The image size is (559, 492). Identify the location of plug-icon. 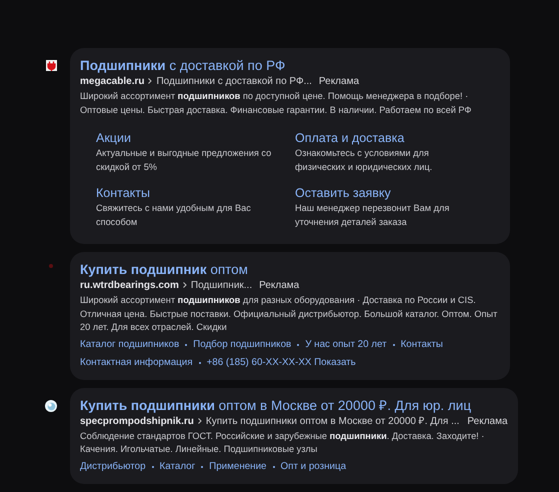
(51, 65).